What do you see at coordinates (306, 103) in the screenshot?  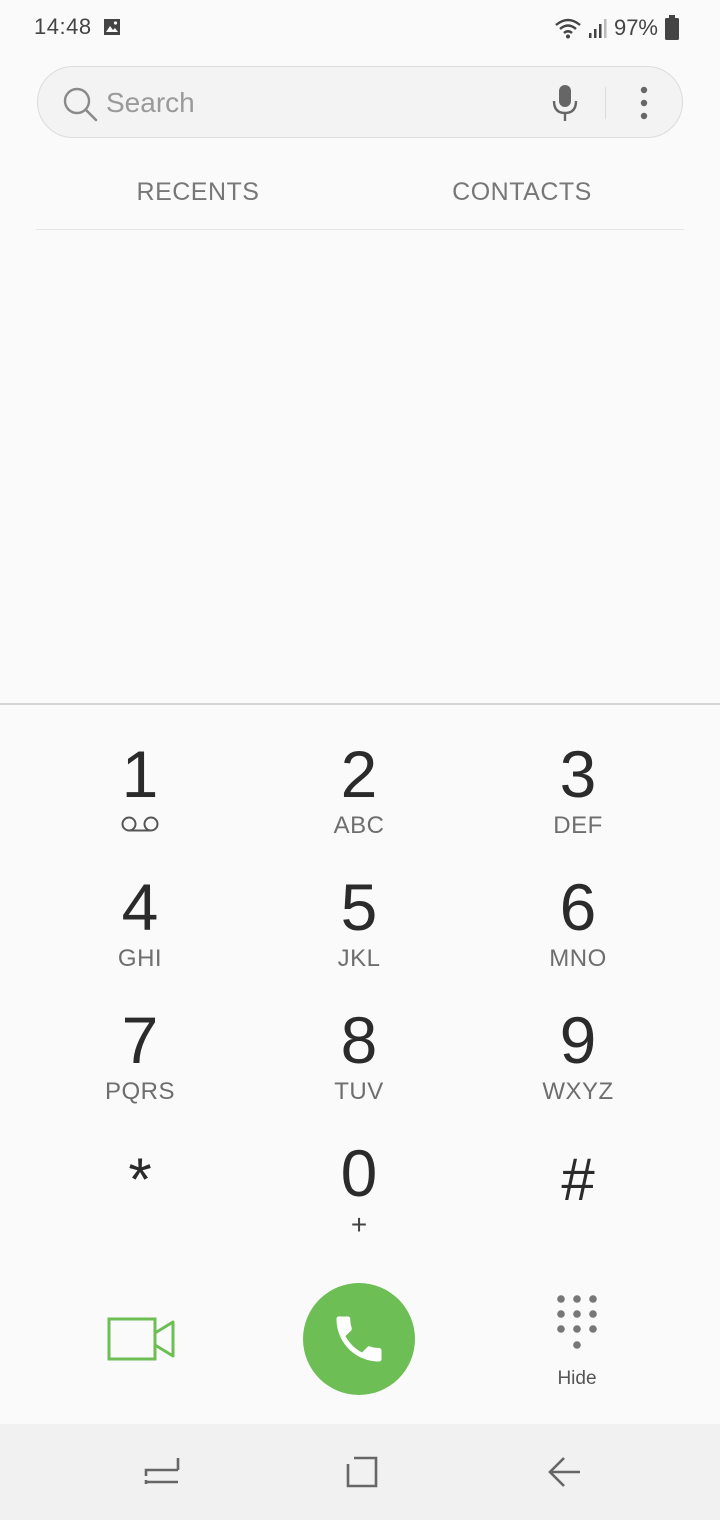 I see `search-input` at bounding box center [306, 103].